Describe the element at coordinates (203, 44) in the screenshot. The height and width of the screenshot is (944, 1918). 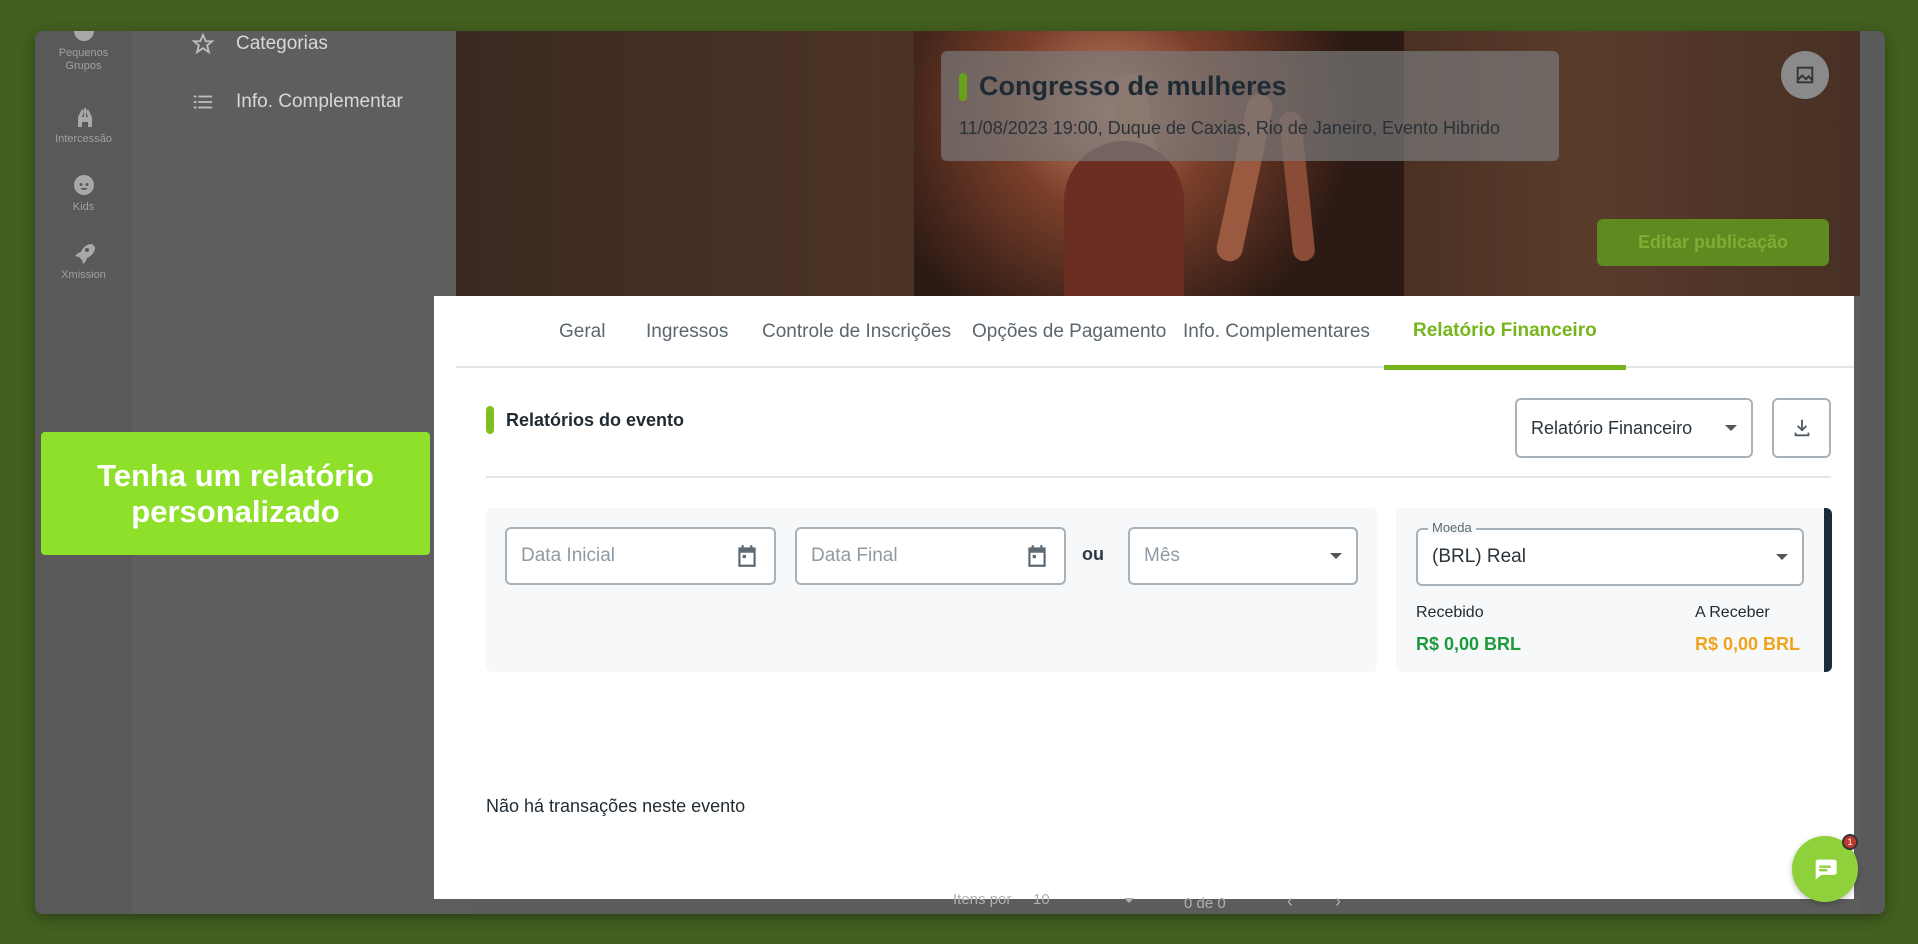
I see `star-icon` at that location.